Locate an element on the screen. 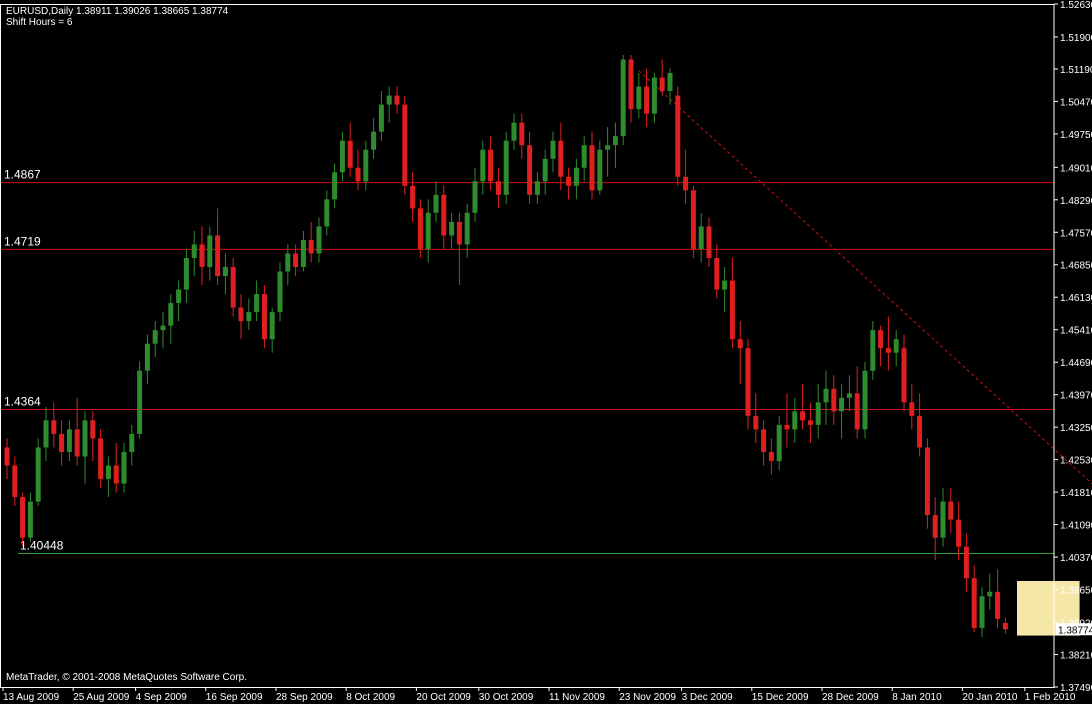 Image resolution: width=1092 pixels, height=704 pixels. y-tick-label: 1.52630 is located at coordinates (1076, 5).